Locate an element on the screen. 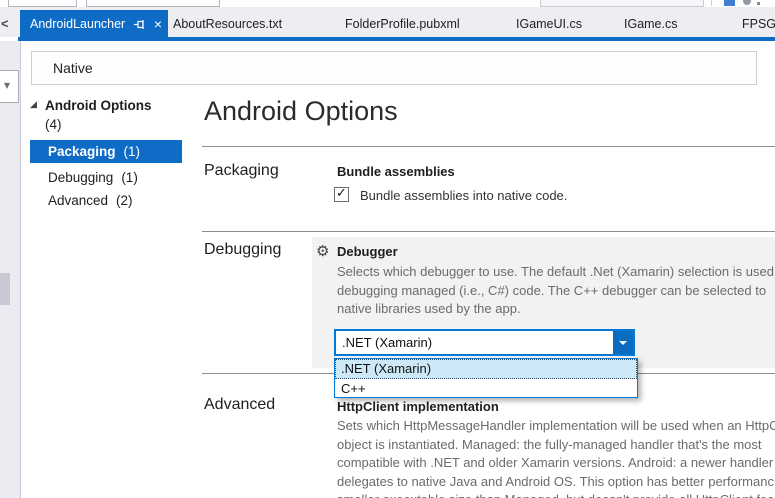  section-heading-debugging: Debugging is located at coordinates (243, 249).